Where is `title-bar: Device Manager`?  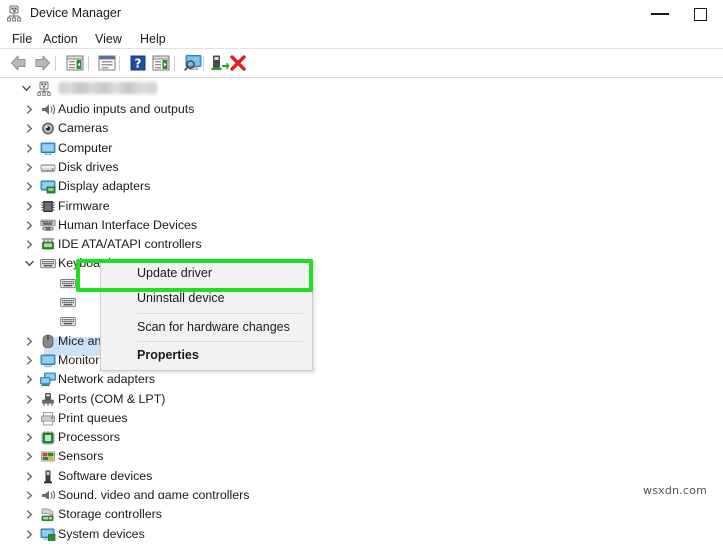 title-bar: Device Manager is located at coordinates (361, 14).